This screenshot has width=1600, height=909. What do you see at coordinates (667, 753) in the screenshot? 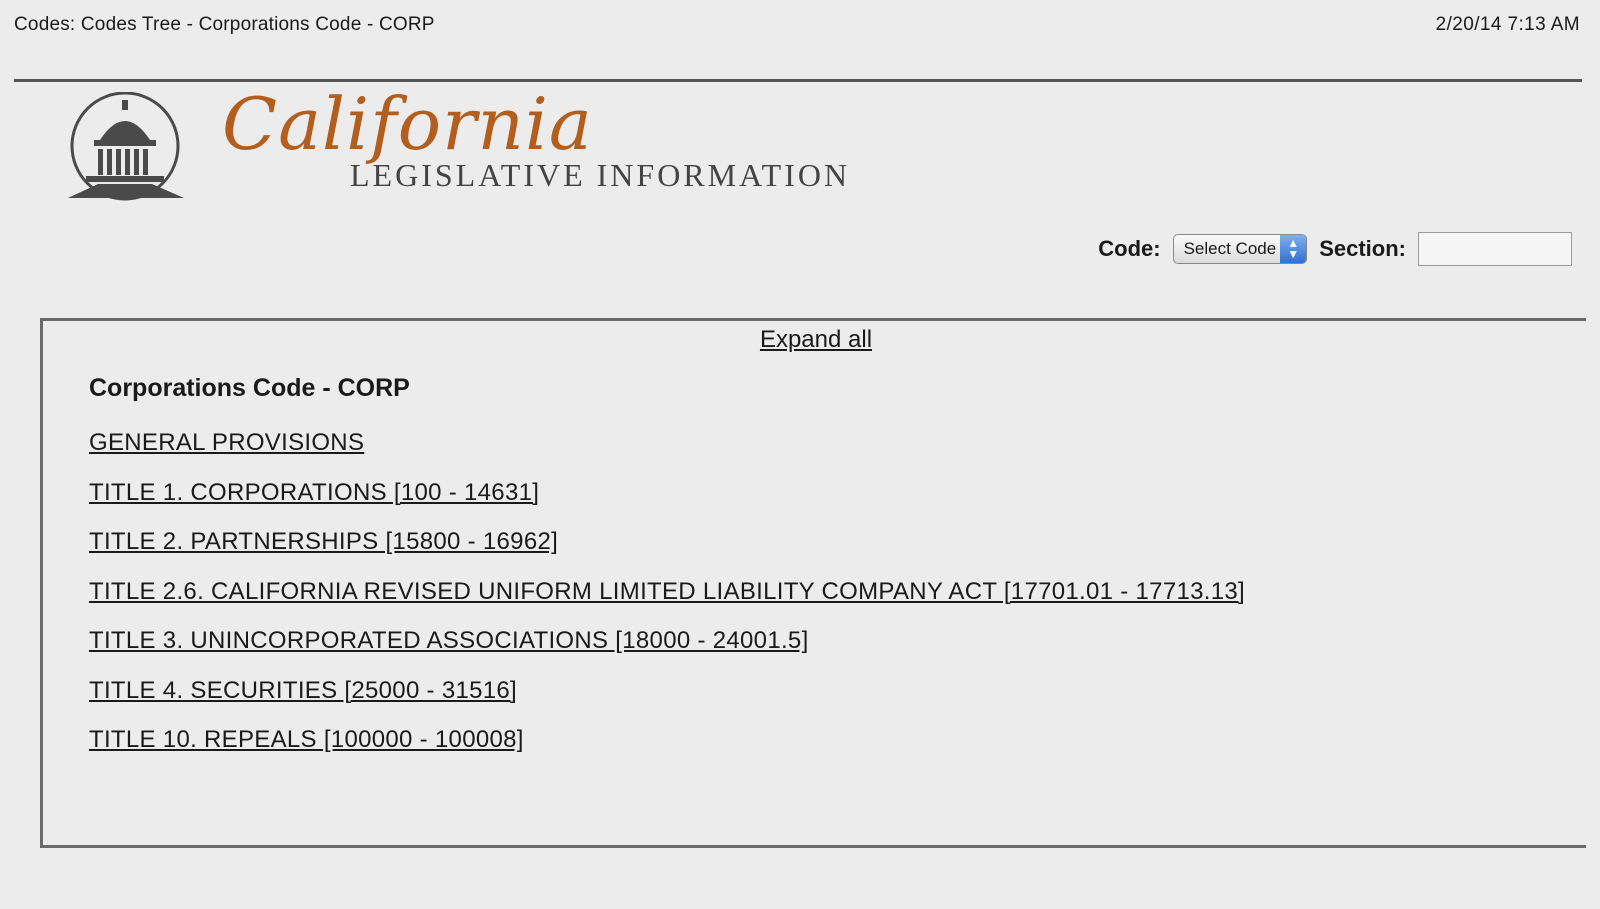
I see `list-item: TITLE 10. REPEALS [100000 - 100008]` at bounding box center [667, 753].